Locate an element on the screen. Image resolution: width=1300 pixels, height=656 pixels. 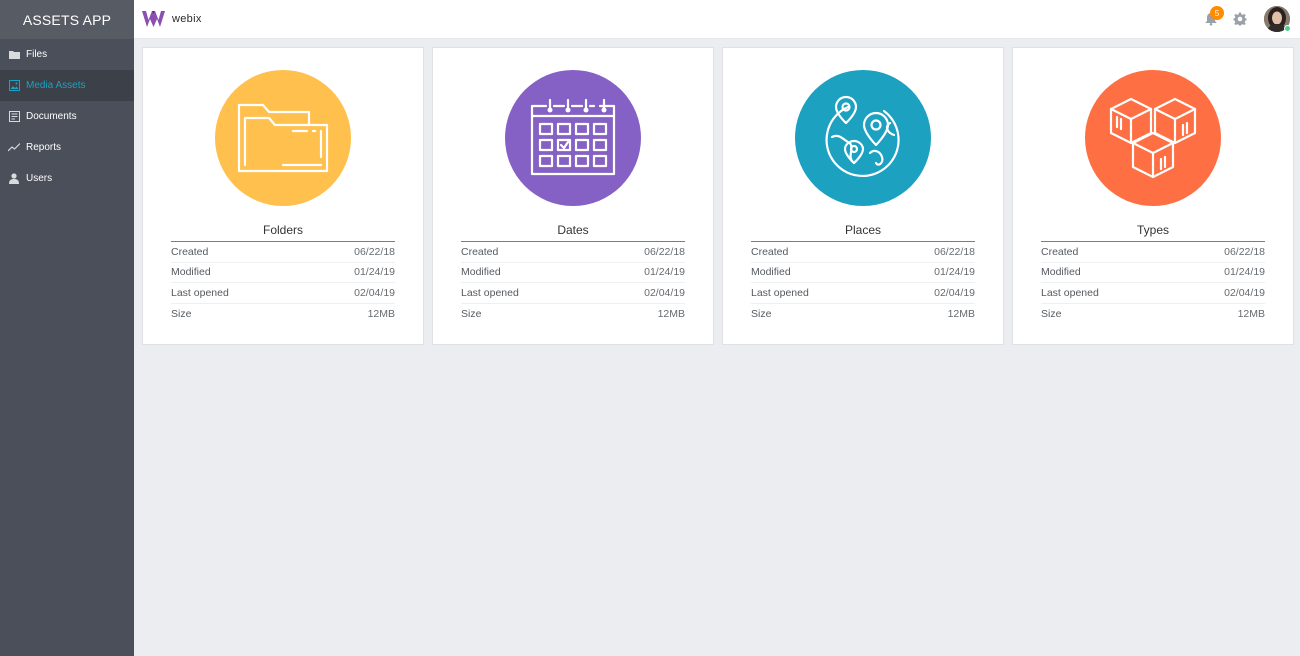
card-title: Types is located at coordinates (1152, 230).